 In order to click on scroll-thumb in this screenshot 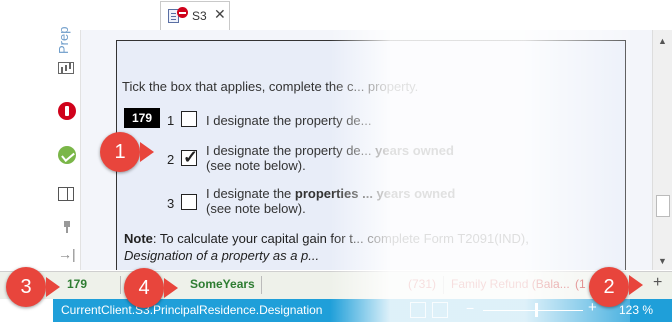, I will do `click(663, 206)`.